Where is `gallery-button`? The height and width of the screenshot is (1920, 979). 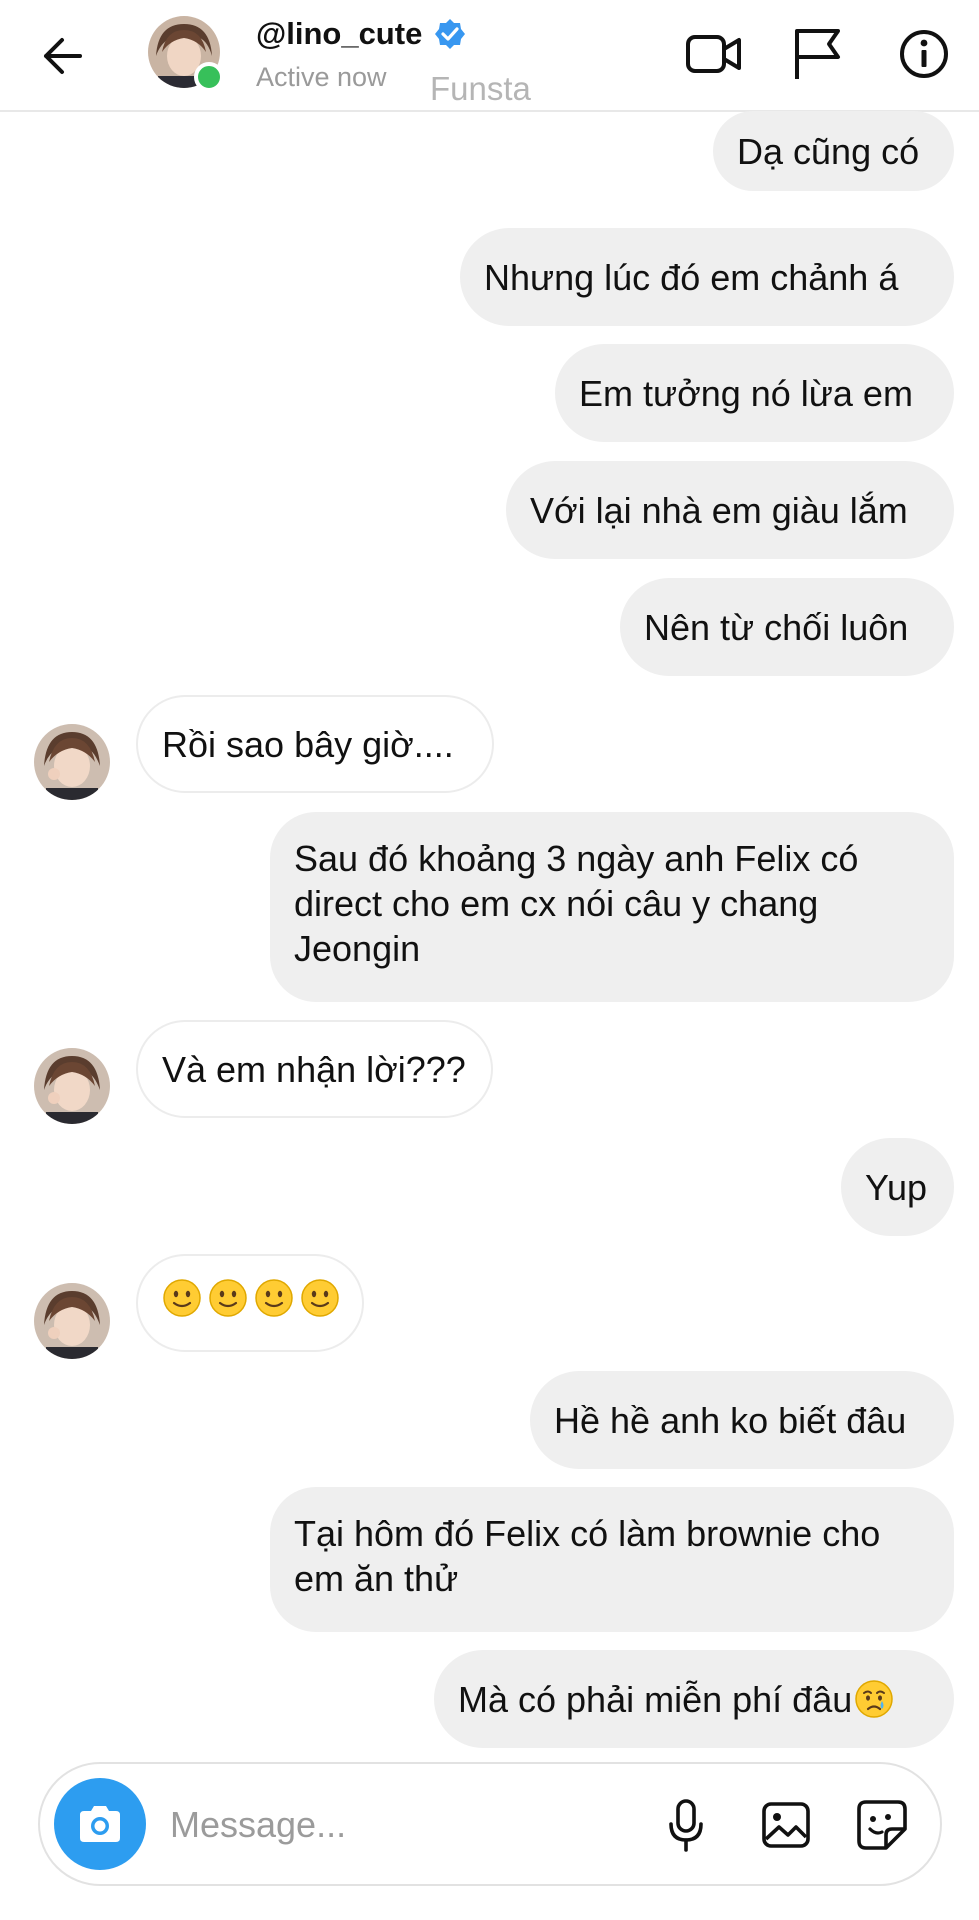 gallery-button is located at coordinates (786, 1825).